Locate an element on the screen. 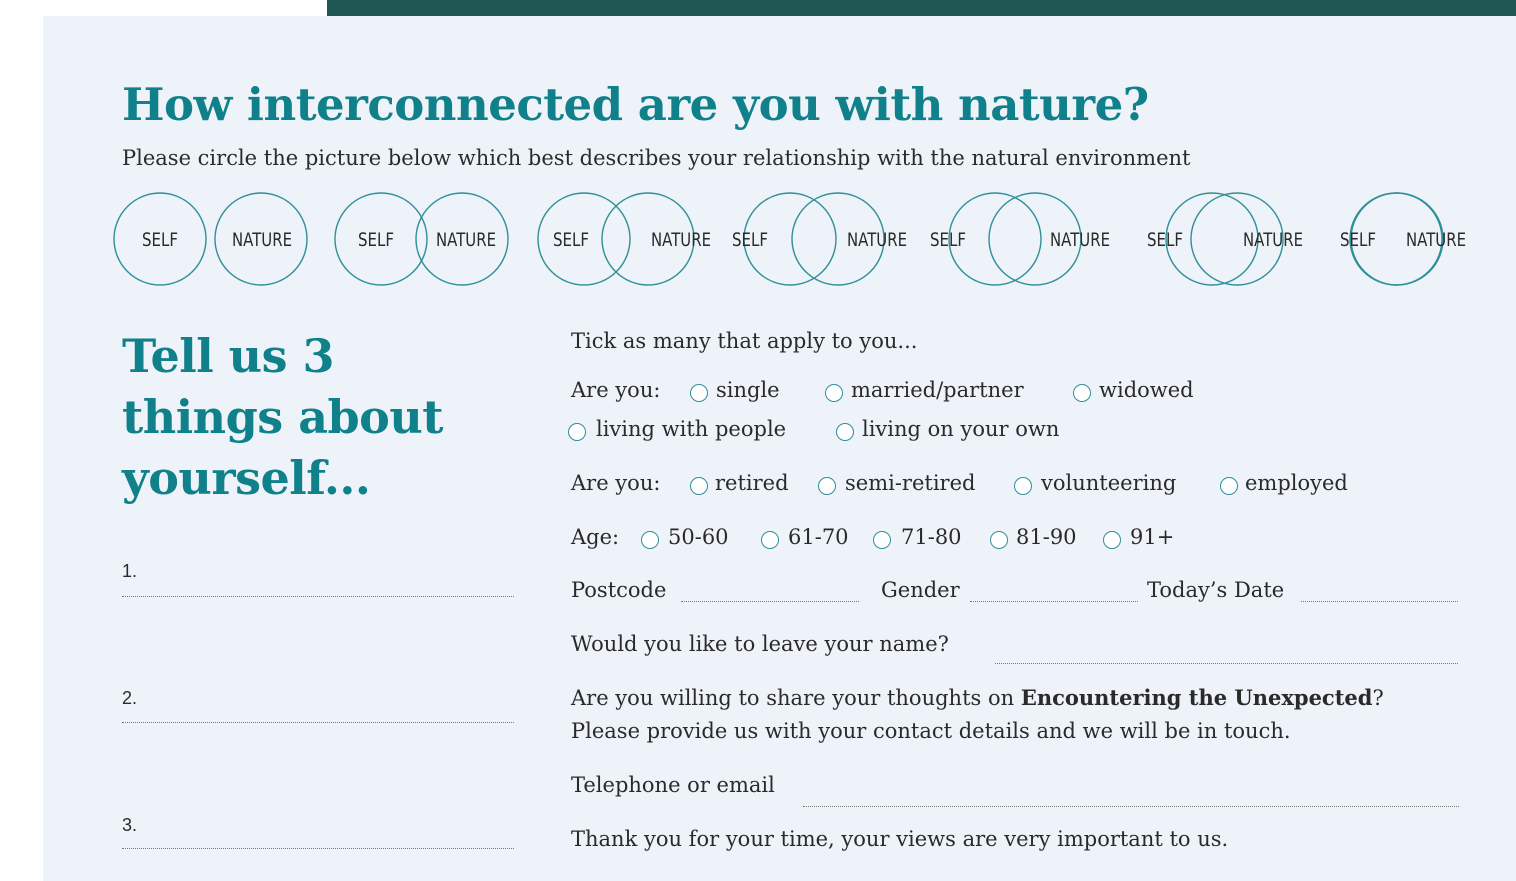 The image size is (1516, 881). answer-number-2: 2. is located at coordinates (130, 698).